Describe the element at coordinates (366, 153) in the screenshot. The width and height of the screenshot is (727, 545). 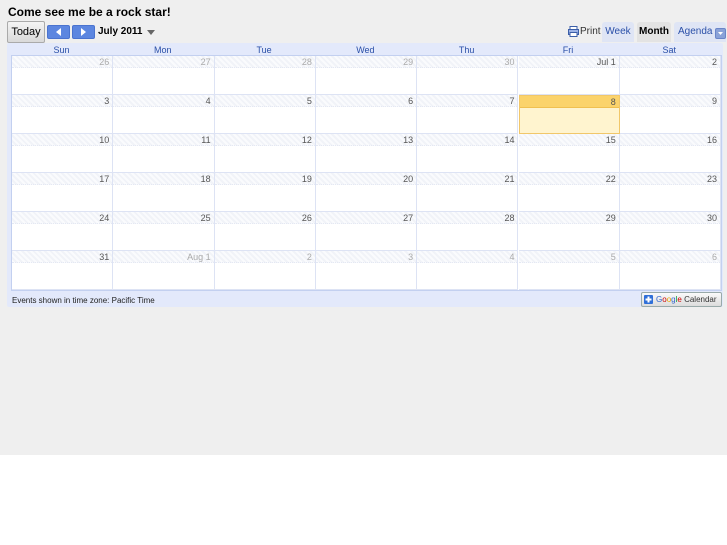
I see `day-cell: 13` at that location.